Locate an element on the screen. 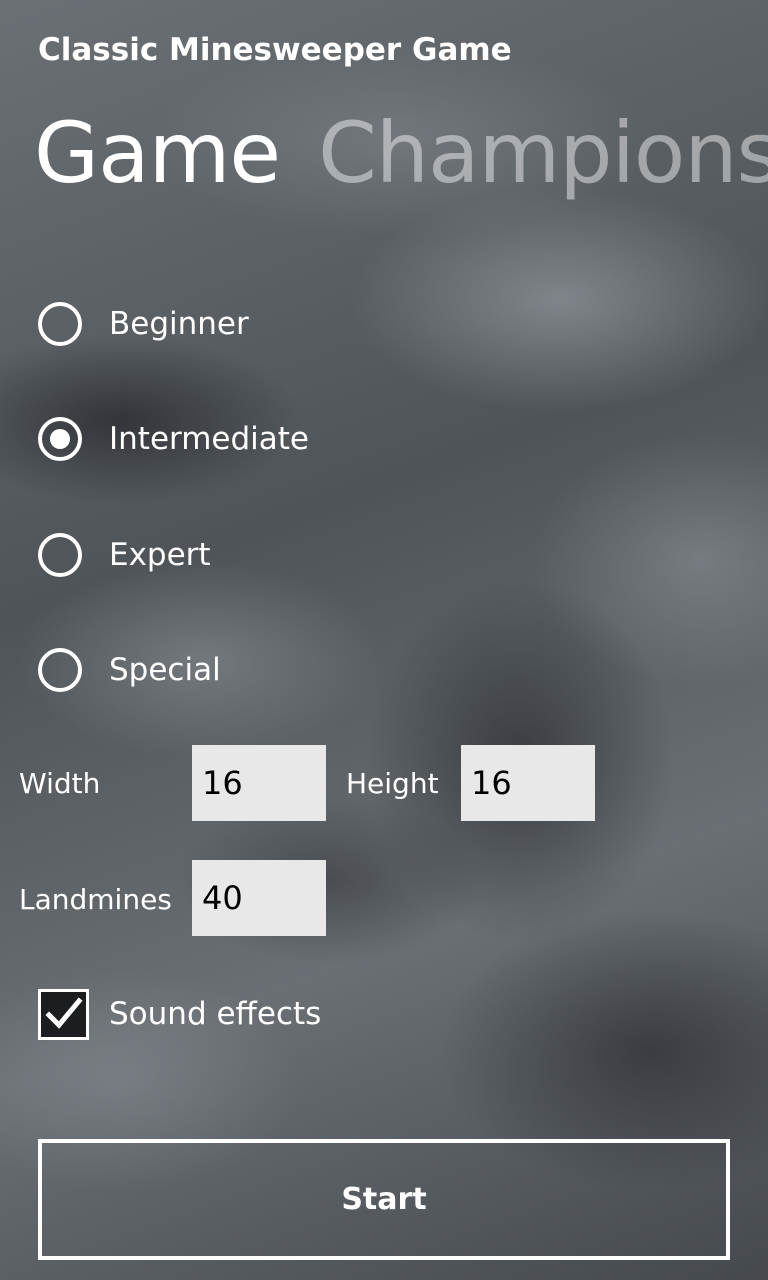 The height and width of the screenshot is (1280, 768). radio-beginner: Beginner is located at coordinates (143, 324).